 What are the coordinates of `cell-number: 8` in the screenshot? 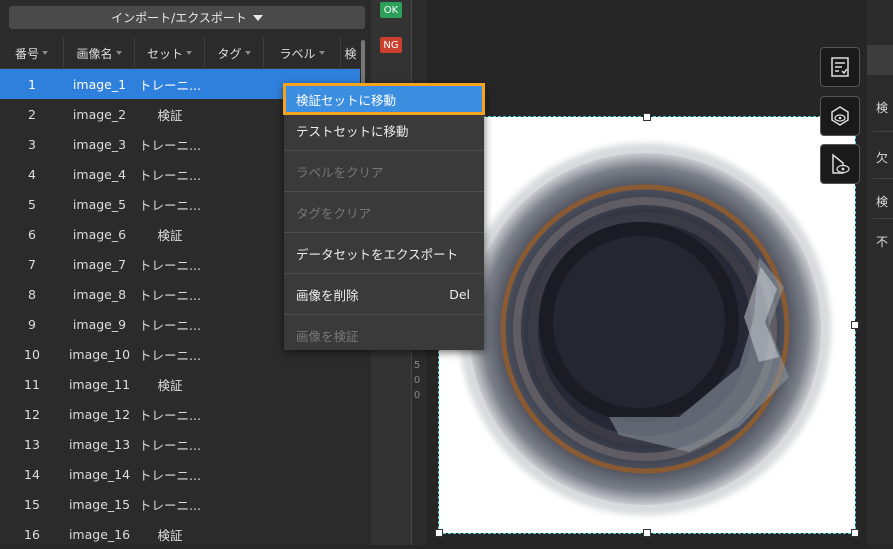 It's located at (32, 294).